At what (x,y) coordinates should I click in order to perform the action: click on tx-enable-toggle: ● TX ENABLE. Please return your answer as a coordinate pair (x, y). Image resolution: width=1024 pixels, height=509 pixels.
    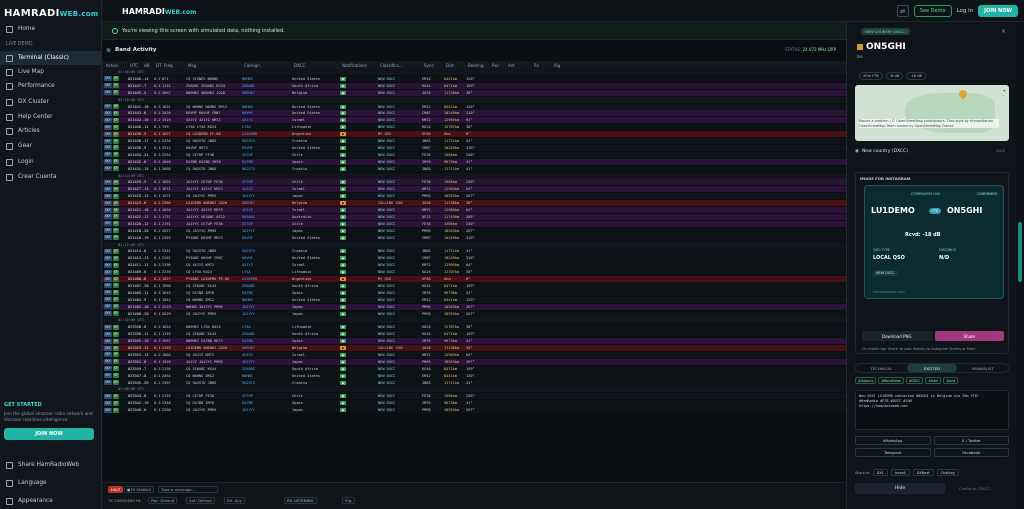
    Looking at the image, I should click on (139, 489).